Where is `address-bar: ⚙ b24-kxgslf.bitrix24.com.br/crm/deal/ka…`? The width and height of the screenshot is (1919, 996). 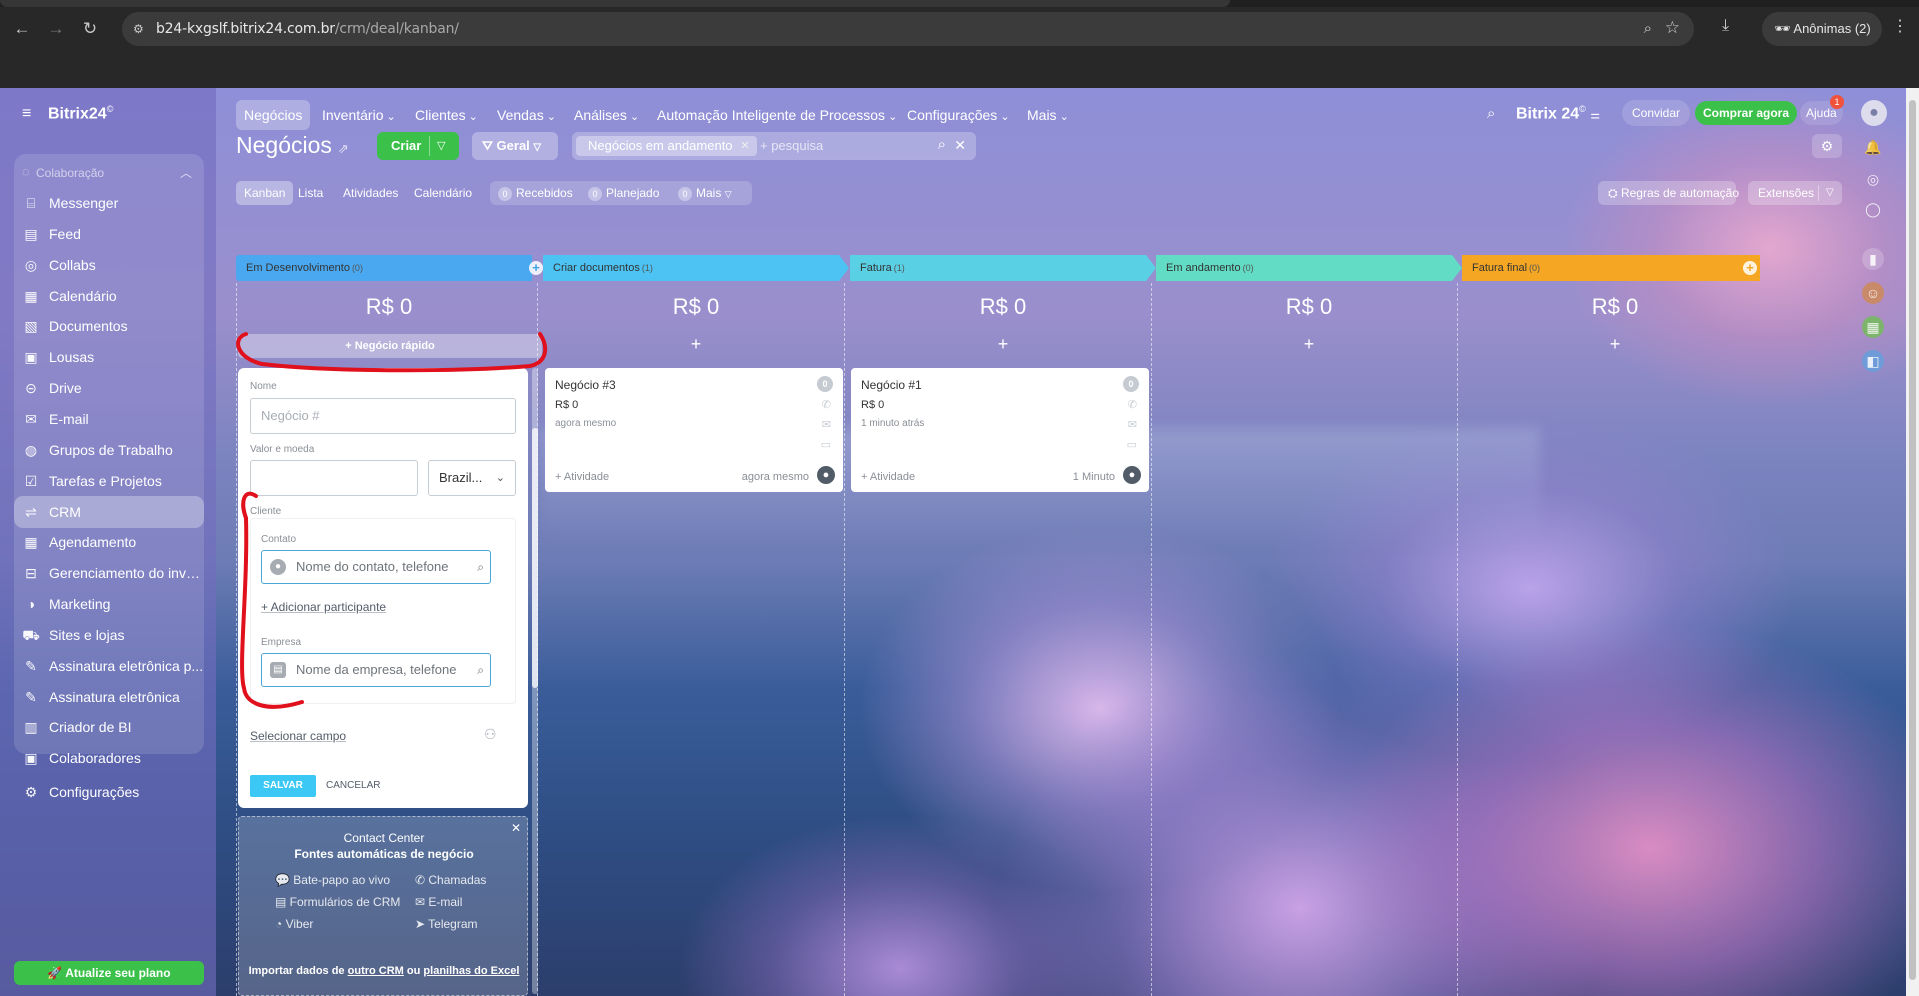 address-bar: ⚙ b24-kxgslf.bitrix24.com.br/crm/deal/ka… is located at coordinates (908, 29).